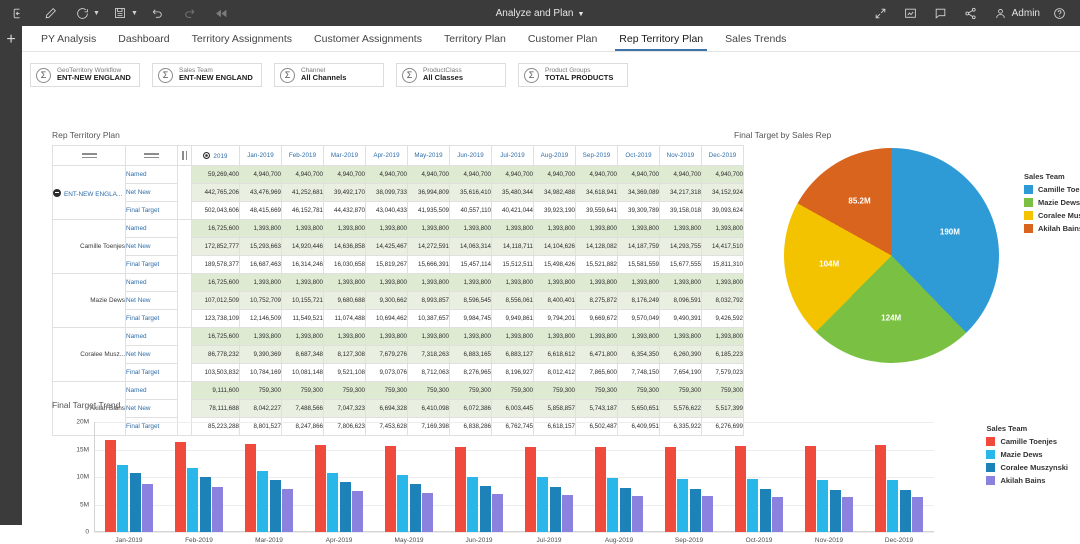 This screenshot has width=1080, height=544. What do you see at coordinates (1027, 467) in the screenshot?
I see `legend-item: Coralee Muszynski` at bounding box center [1027, 467].